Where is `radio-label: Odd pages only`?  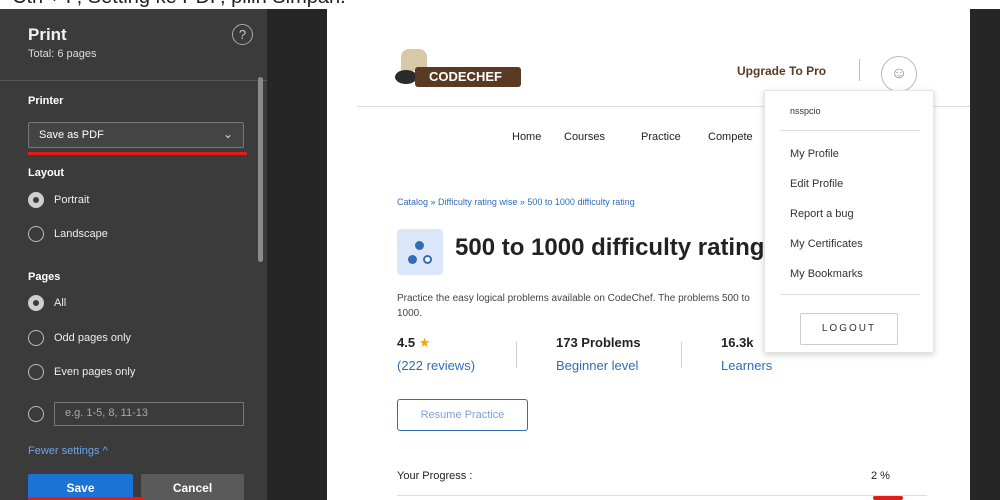
radio-label: Odd pages only is located at coordinates (93, 338).